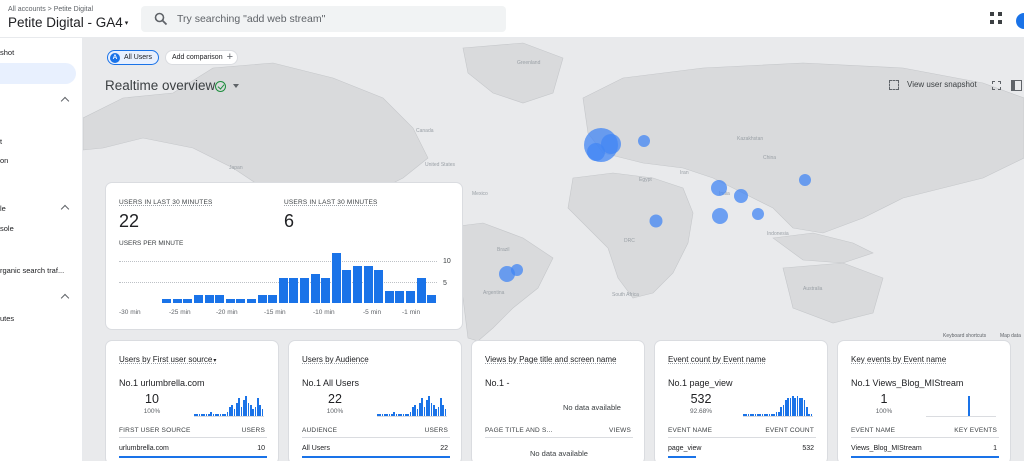 The height and width of the screenshot is (461, 1024). What do you see at coordinates (7, 228) in the screenshot?
I see `sidebar-item-console: sole` at bounding box center [7, 228].